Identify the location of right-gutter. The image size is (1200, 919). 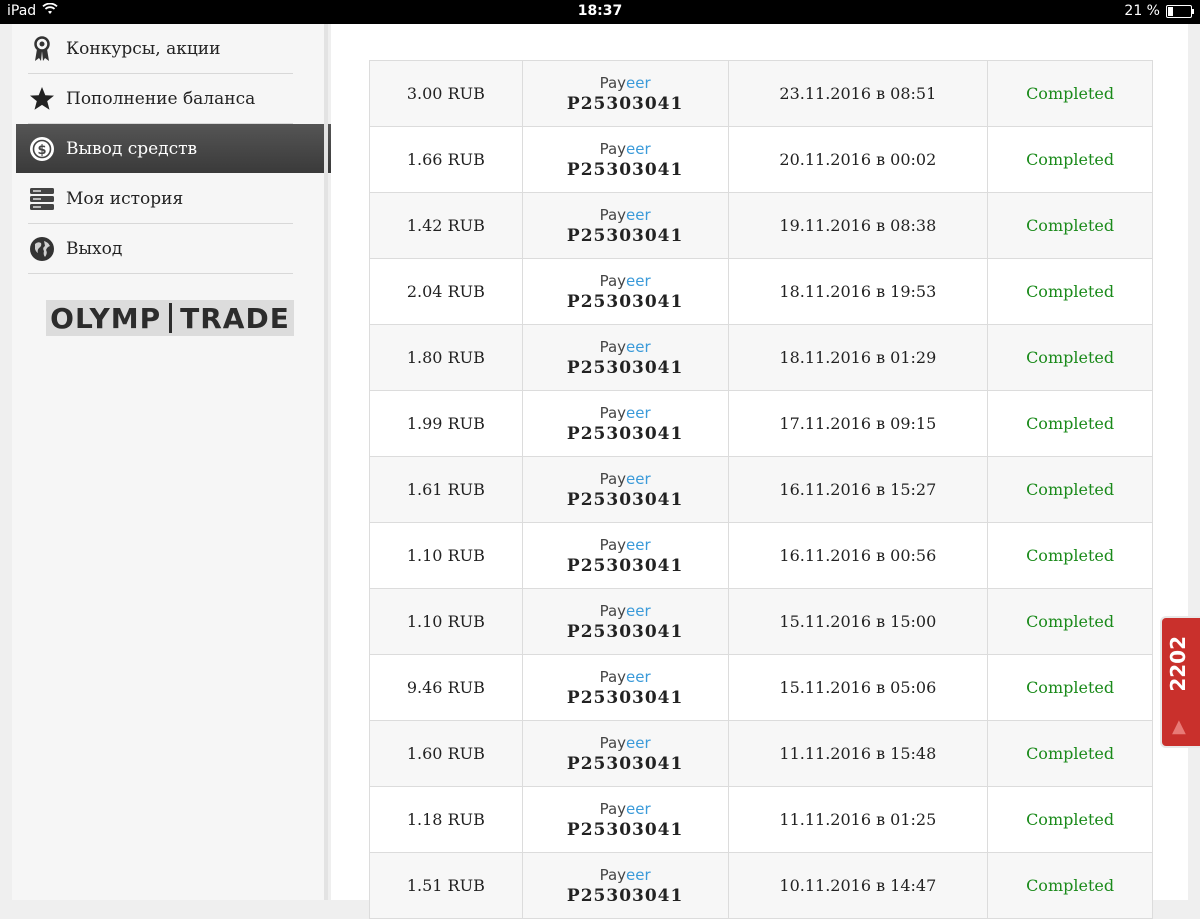
(1194, 462).